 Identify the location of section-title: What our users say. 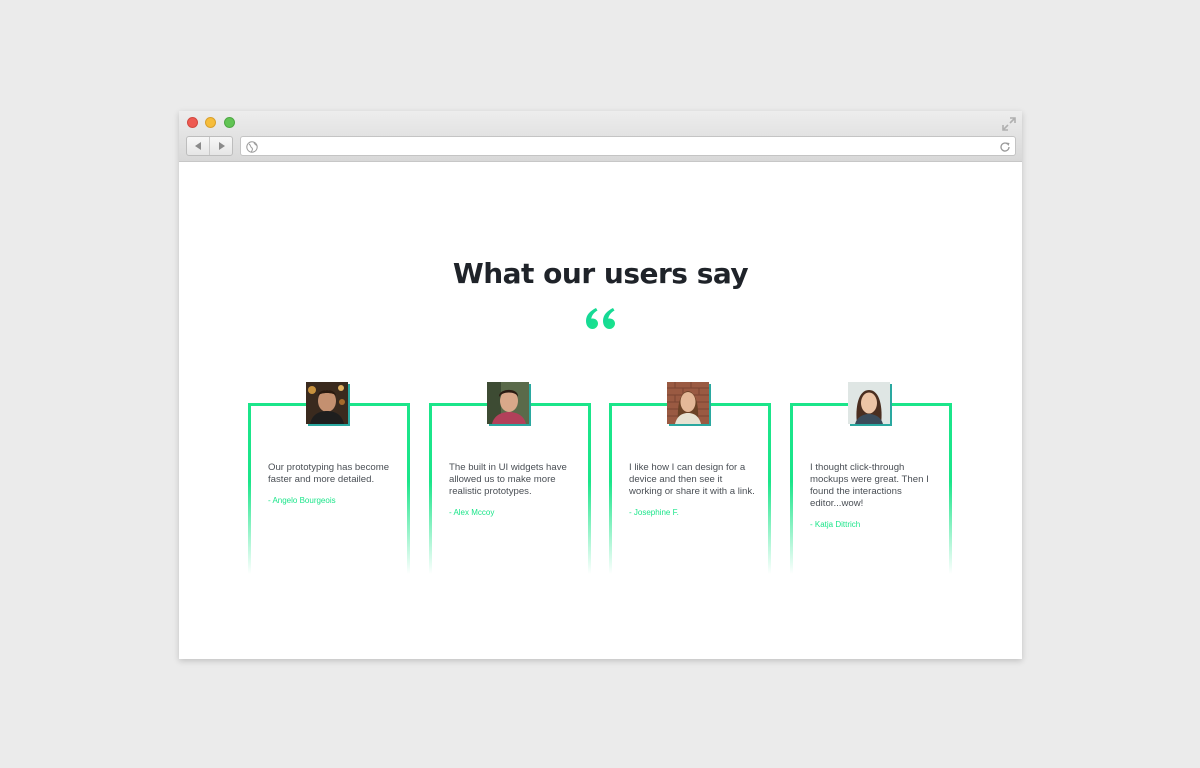
(600, 273).